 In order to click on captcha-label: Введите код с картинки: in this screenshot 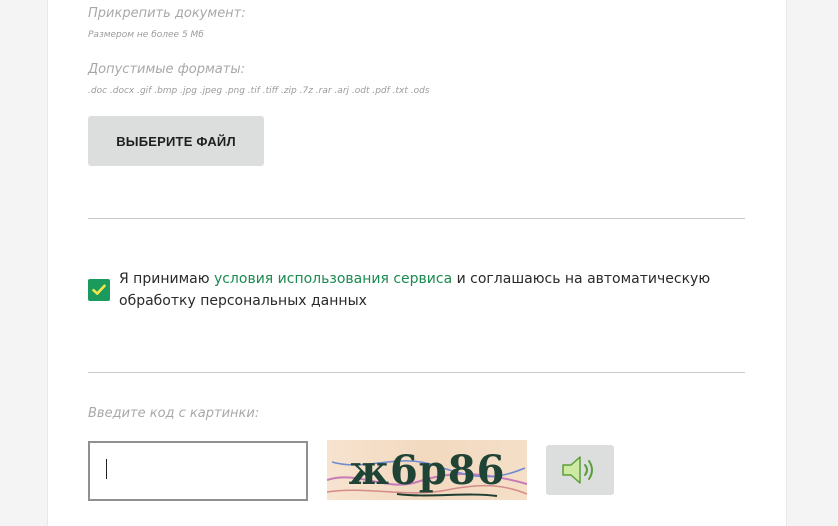, I will do `click(174, 413)`.